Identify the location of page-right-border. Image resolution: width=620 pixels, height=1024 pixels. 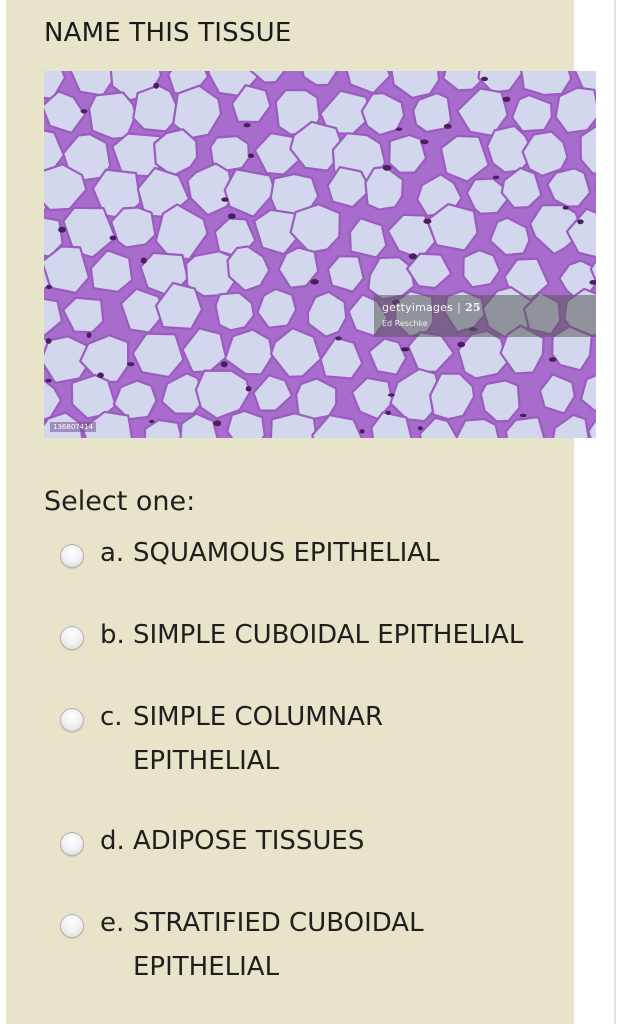
(615, 512).